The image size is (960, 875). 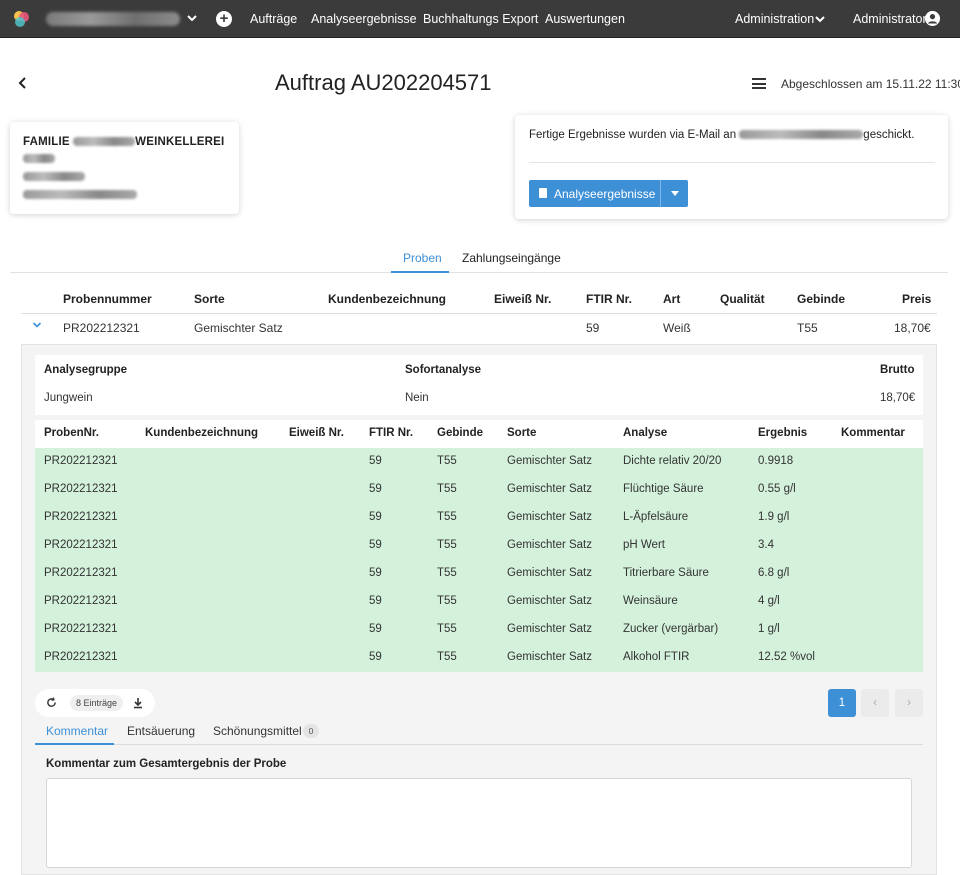 I want to click on sample-gebinde: T55, so click(x=807, y=328).